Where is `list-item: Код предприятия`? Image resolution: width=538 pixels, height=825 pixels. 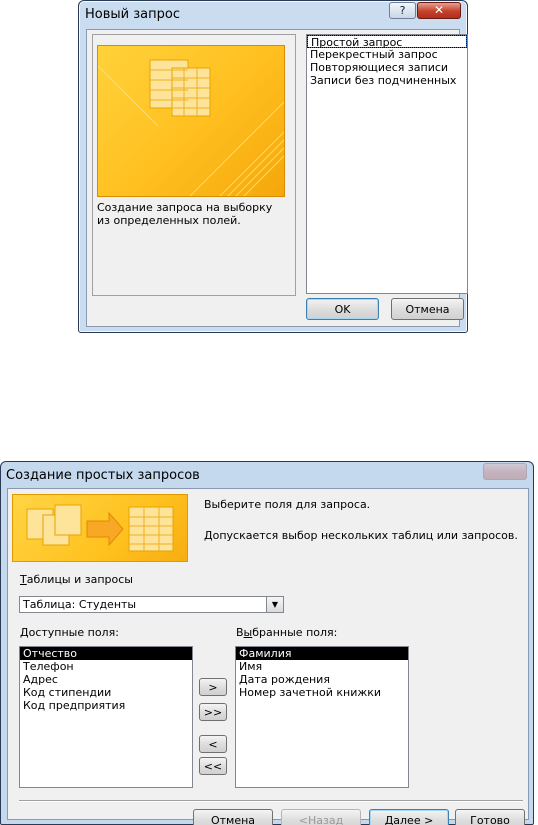
list-item: Код предприятия is located at coordinates (106, 705).